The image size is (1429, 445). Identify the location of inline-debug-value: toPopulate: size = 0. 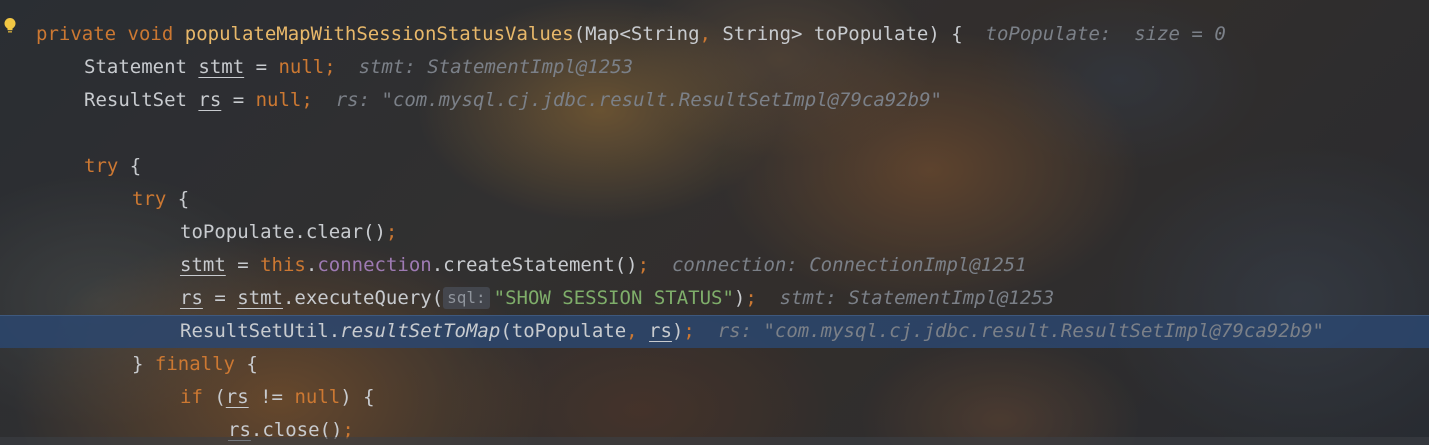
(1094, 34).